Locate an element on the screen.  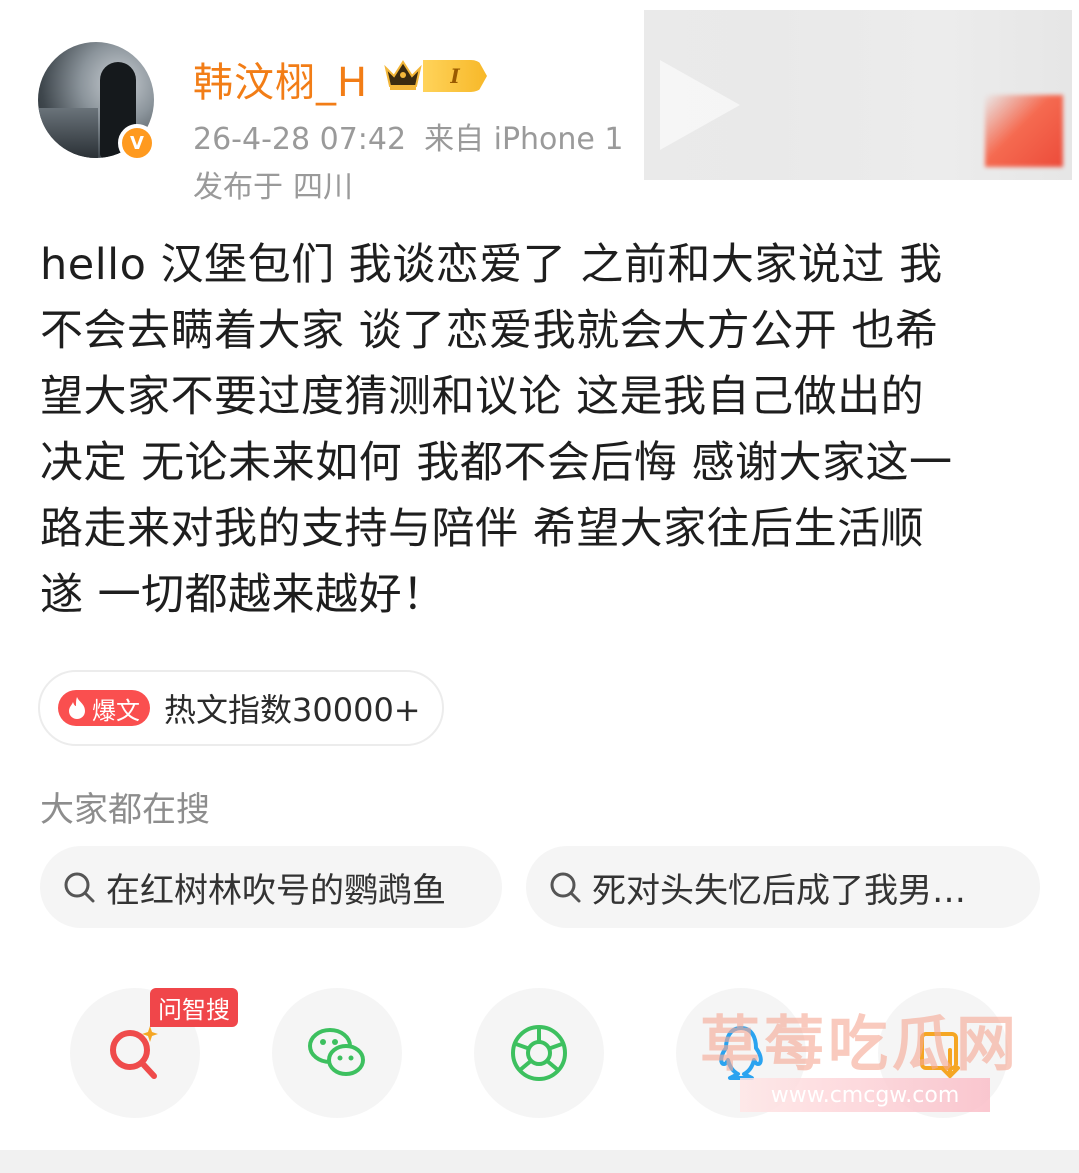
watermark-text: 草莓吃瓜网 is located at coordinates (860, 1045).